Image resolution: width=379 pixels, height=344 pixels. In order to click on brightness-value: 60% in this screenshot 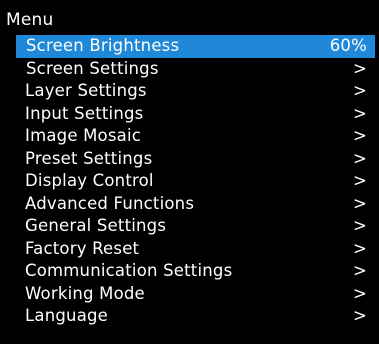, I will do `click(348, 45)`.